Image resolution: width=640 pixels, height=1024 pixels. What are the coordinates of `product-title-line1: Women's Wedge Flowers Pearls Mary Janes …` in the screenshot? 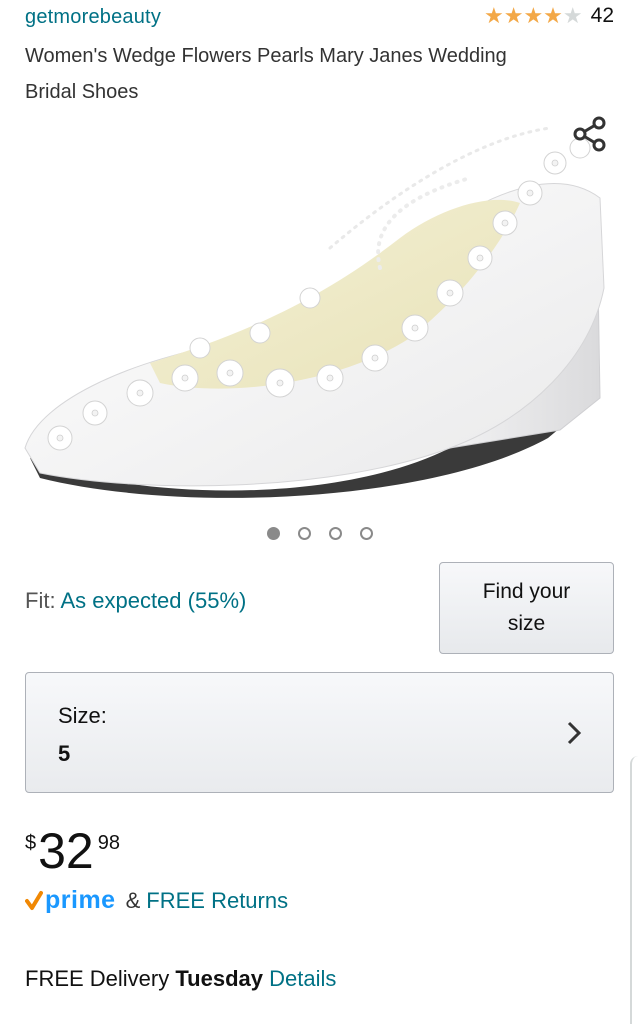 It's located at (266, 56).